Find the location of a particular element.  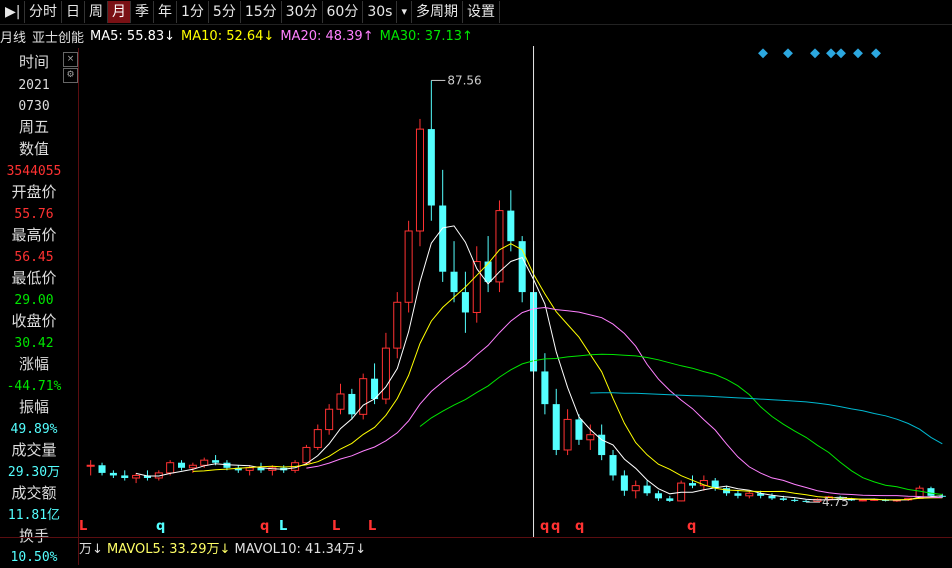

tab-30min: 30分 is located at coordinates (302, 12).